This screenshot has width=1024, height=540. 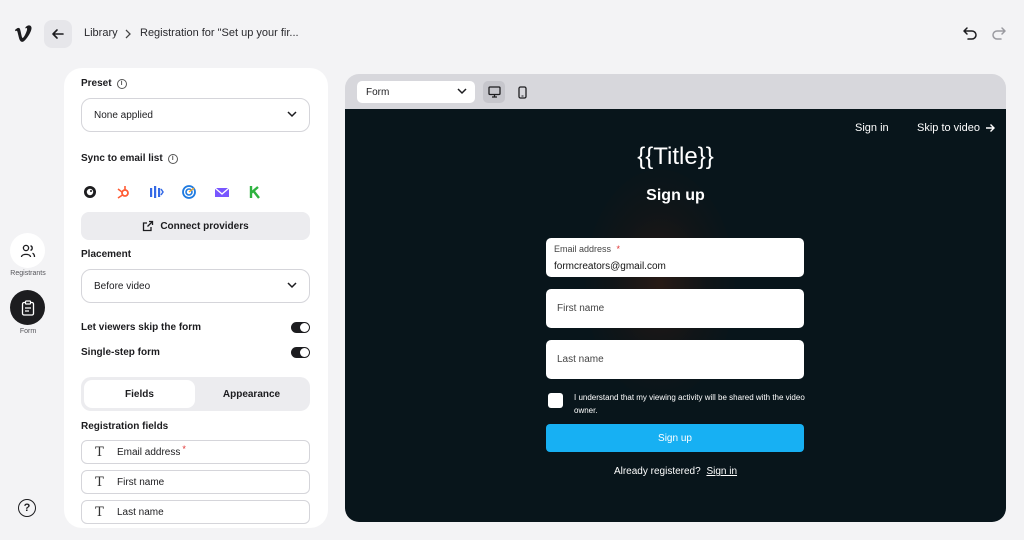 I want to click on clipboard-icon, so click(x=27, y=307).